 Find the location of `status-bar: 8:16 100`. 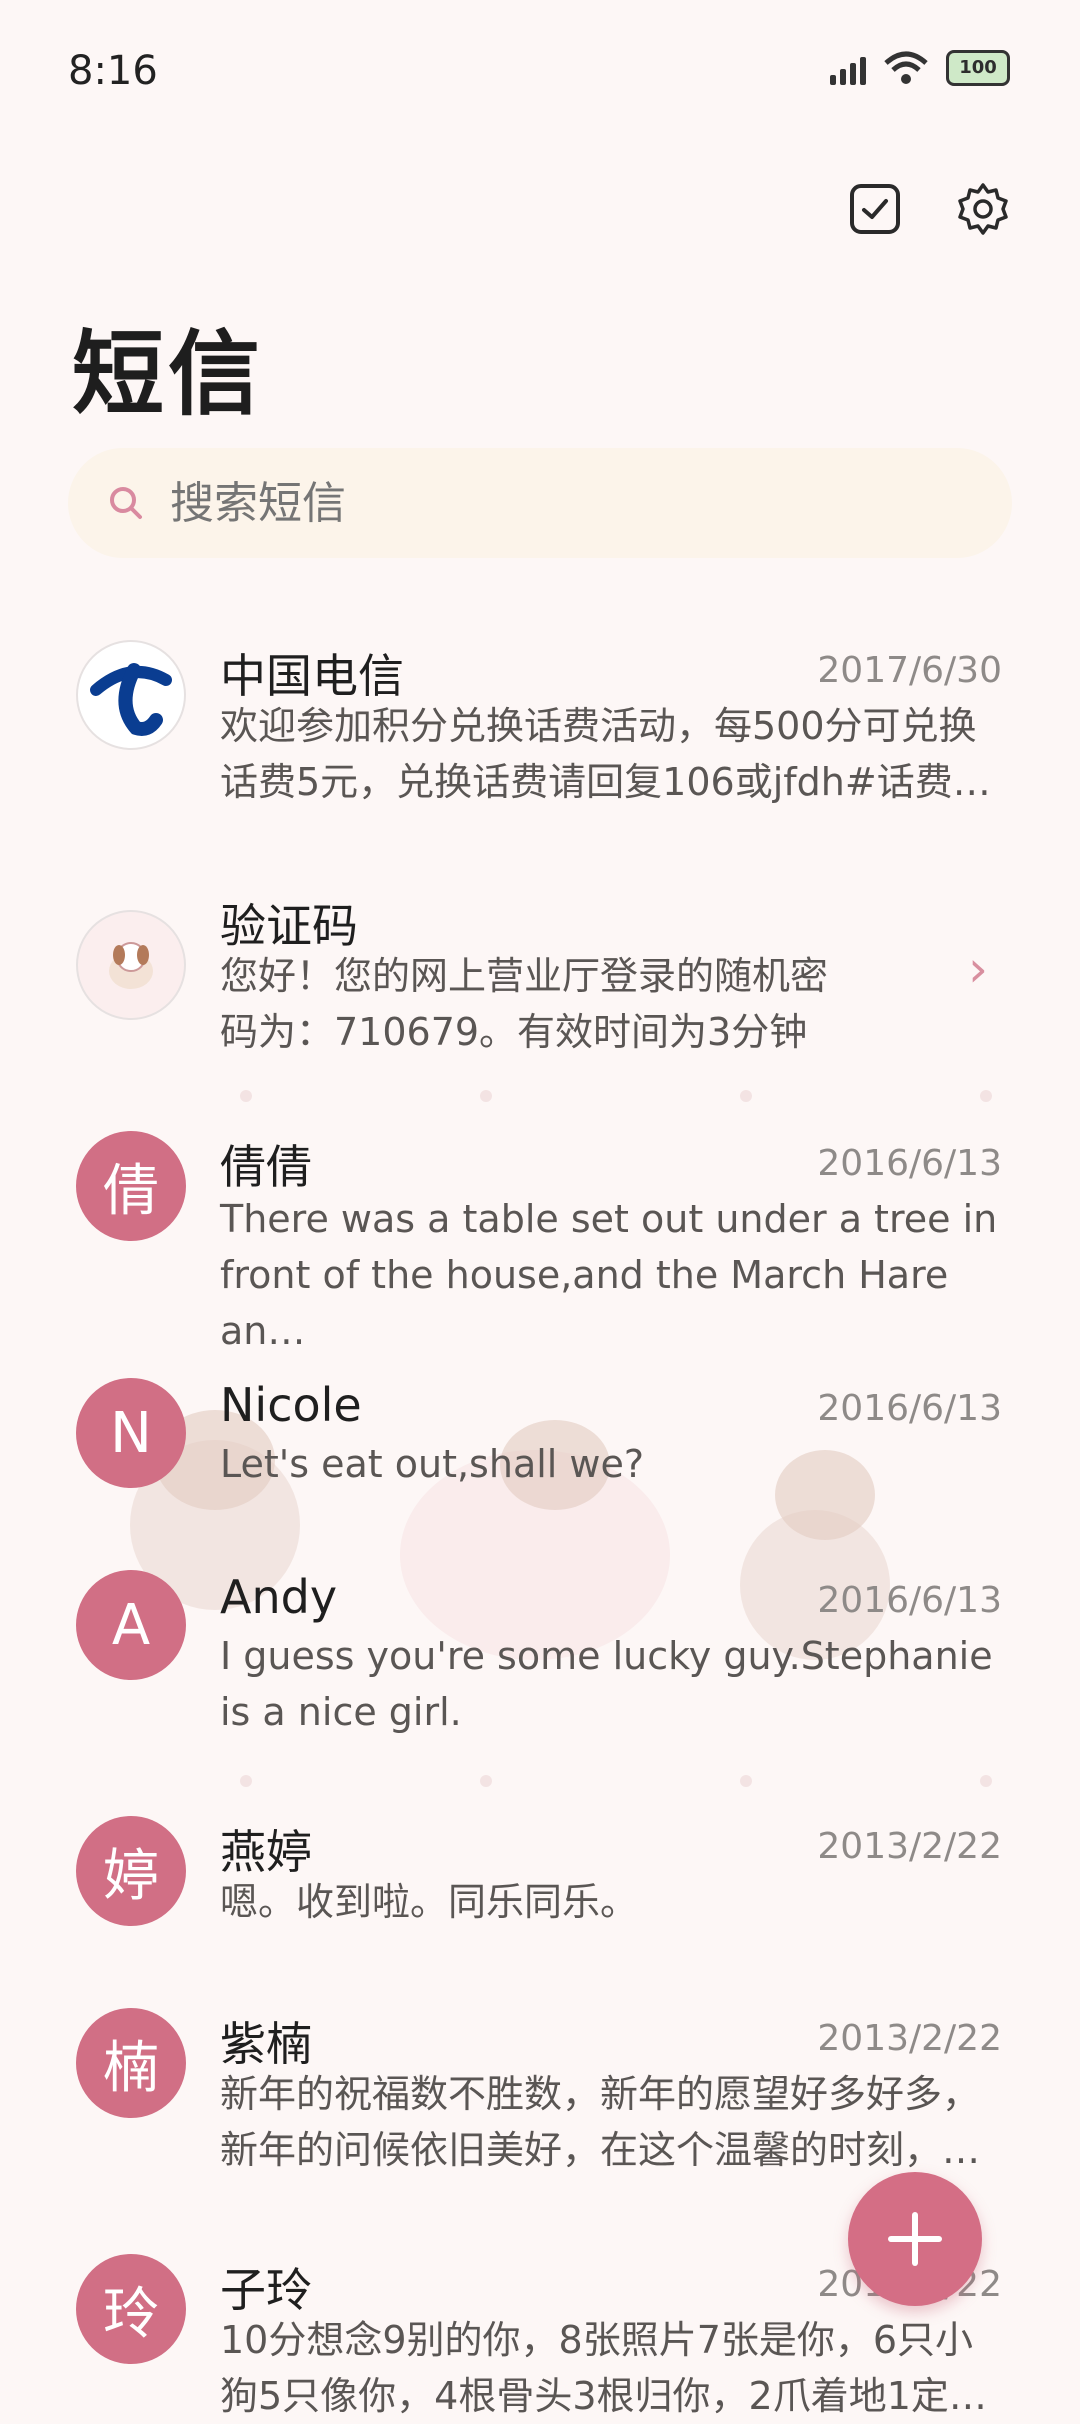

status-bar: 8:16 100 is located at coordinates (540, 75).